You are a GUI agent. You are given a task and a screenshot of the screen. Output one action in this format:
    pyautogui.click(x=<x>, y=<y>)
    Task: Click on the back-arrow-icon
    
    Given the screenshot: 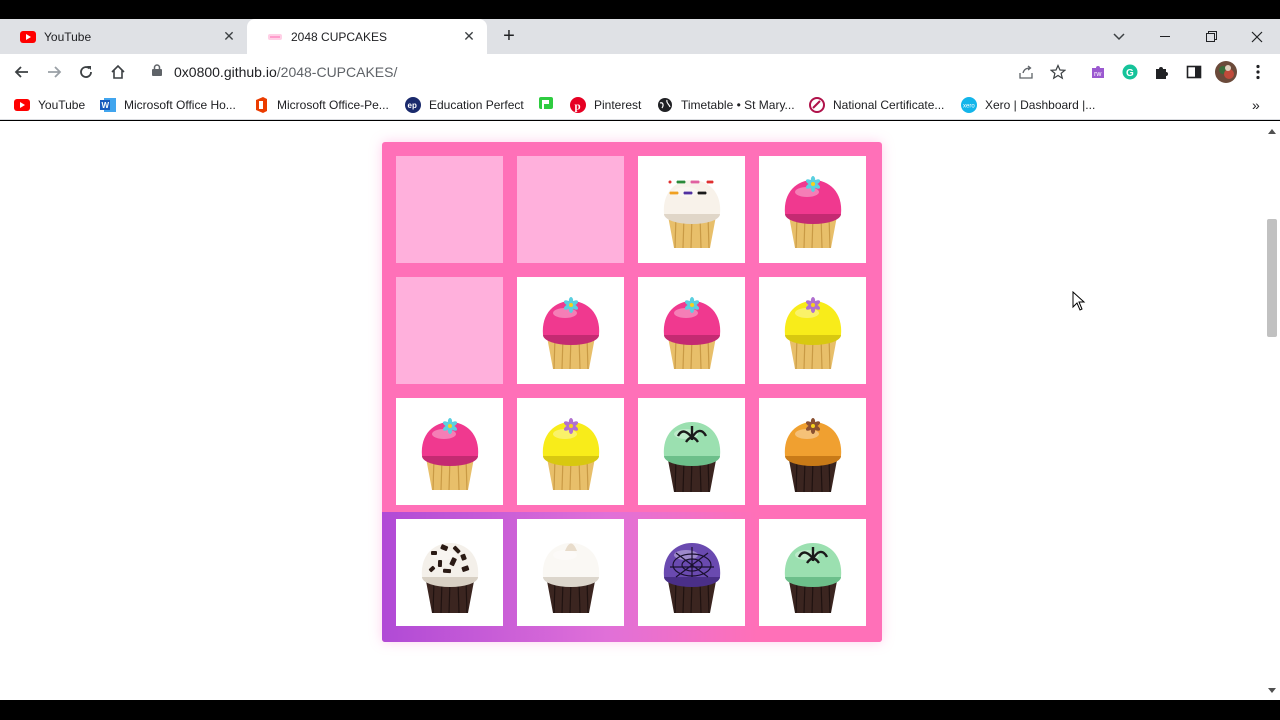 What is the action you would take?
    pyautogui.click(x=22, y=72)
    